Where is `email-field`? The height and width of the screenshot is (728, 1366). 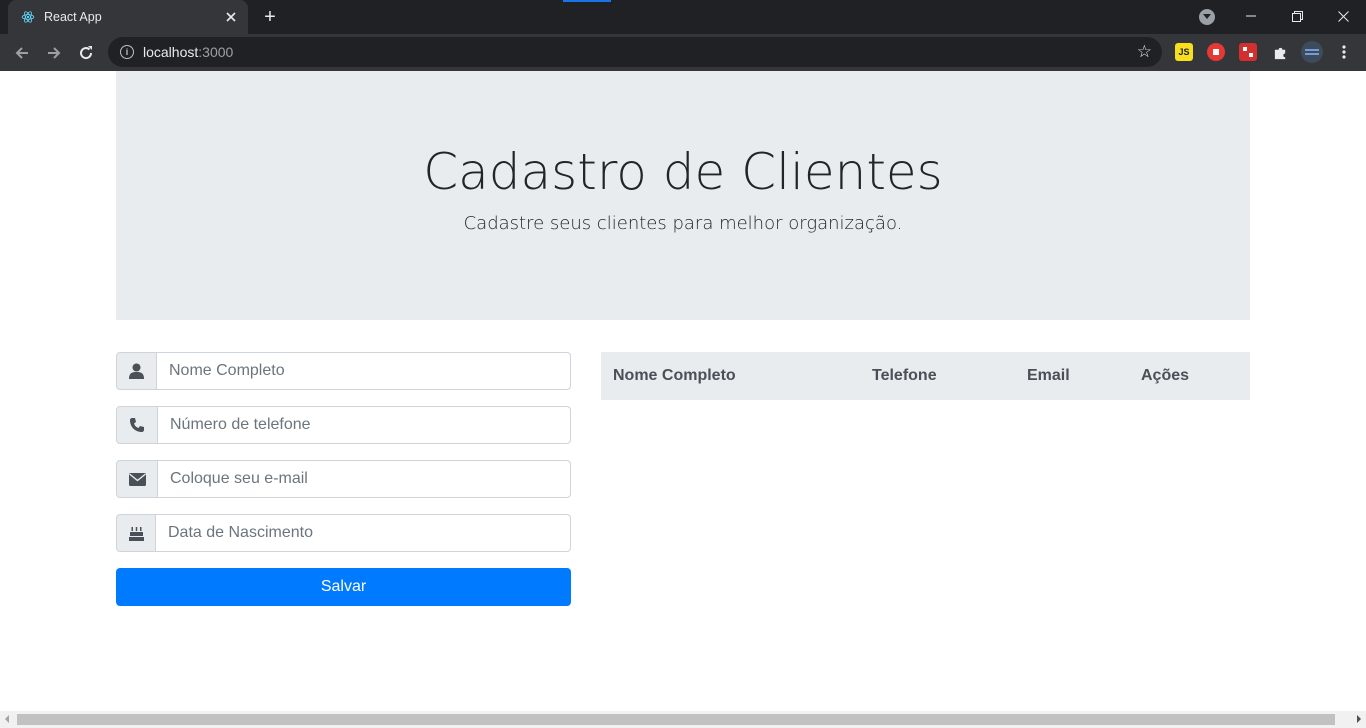
email-field is located at coordinates (364, 479).